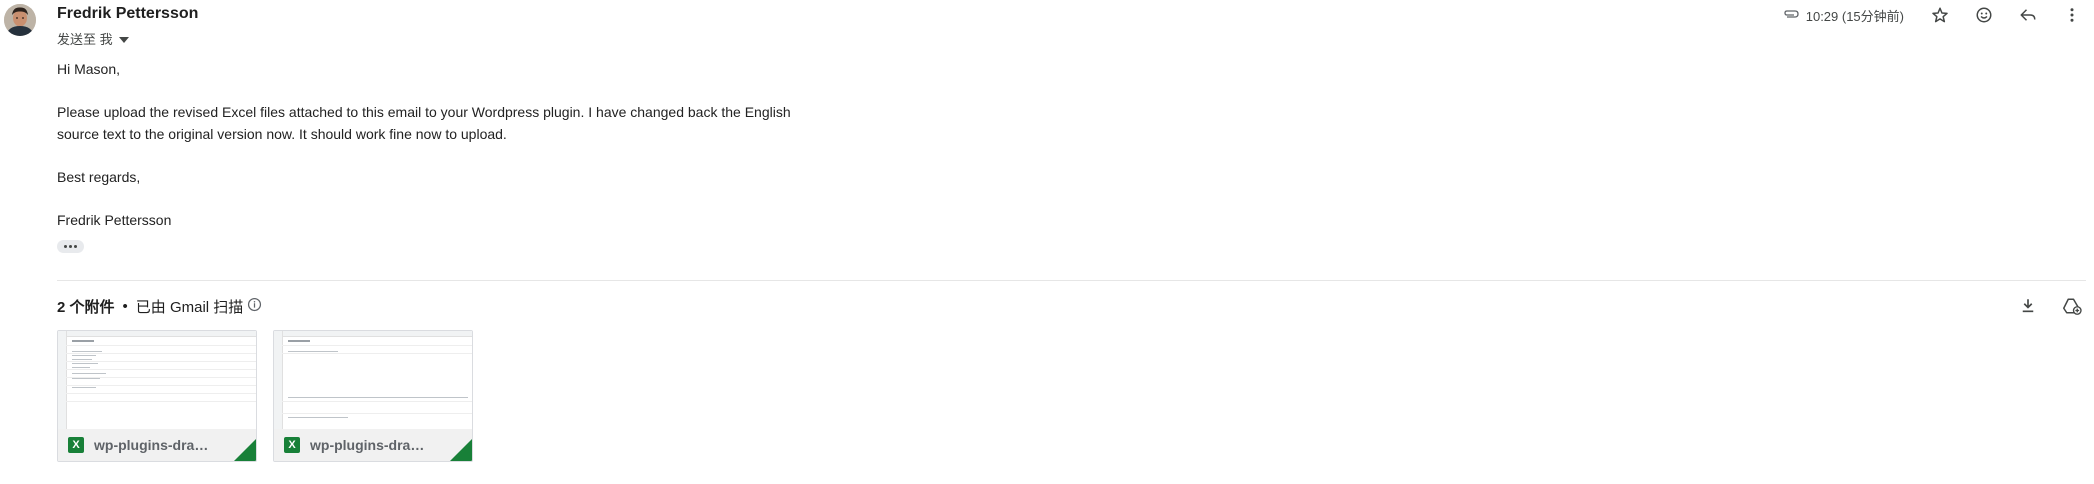  What do you see at coordinates (86, 307) in the screenshot?
I see `attachment-count: 2 个附件` at bounding box center [86, 307].